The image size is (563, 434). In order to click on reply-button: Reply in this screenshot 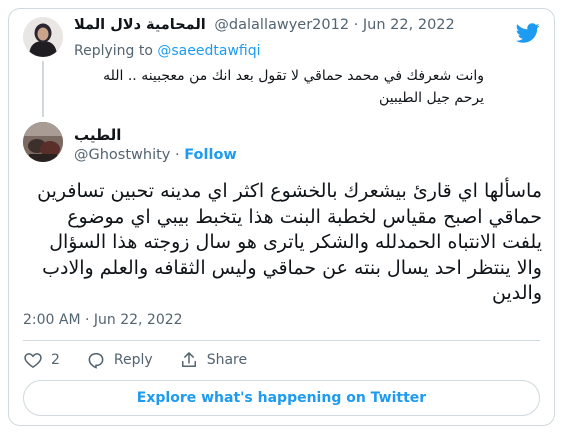, I will do `click(119, 360)`.